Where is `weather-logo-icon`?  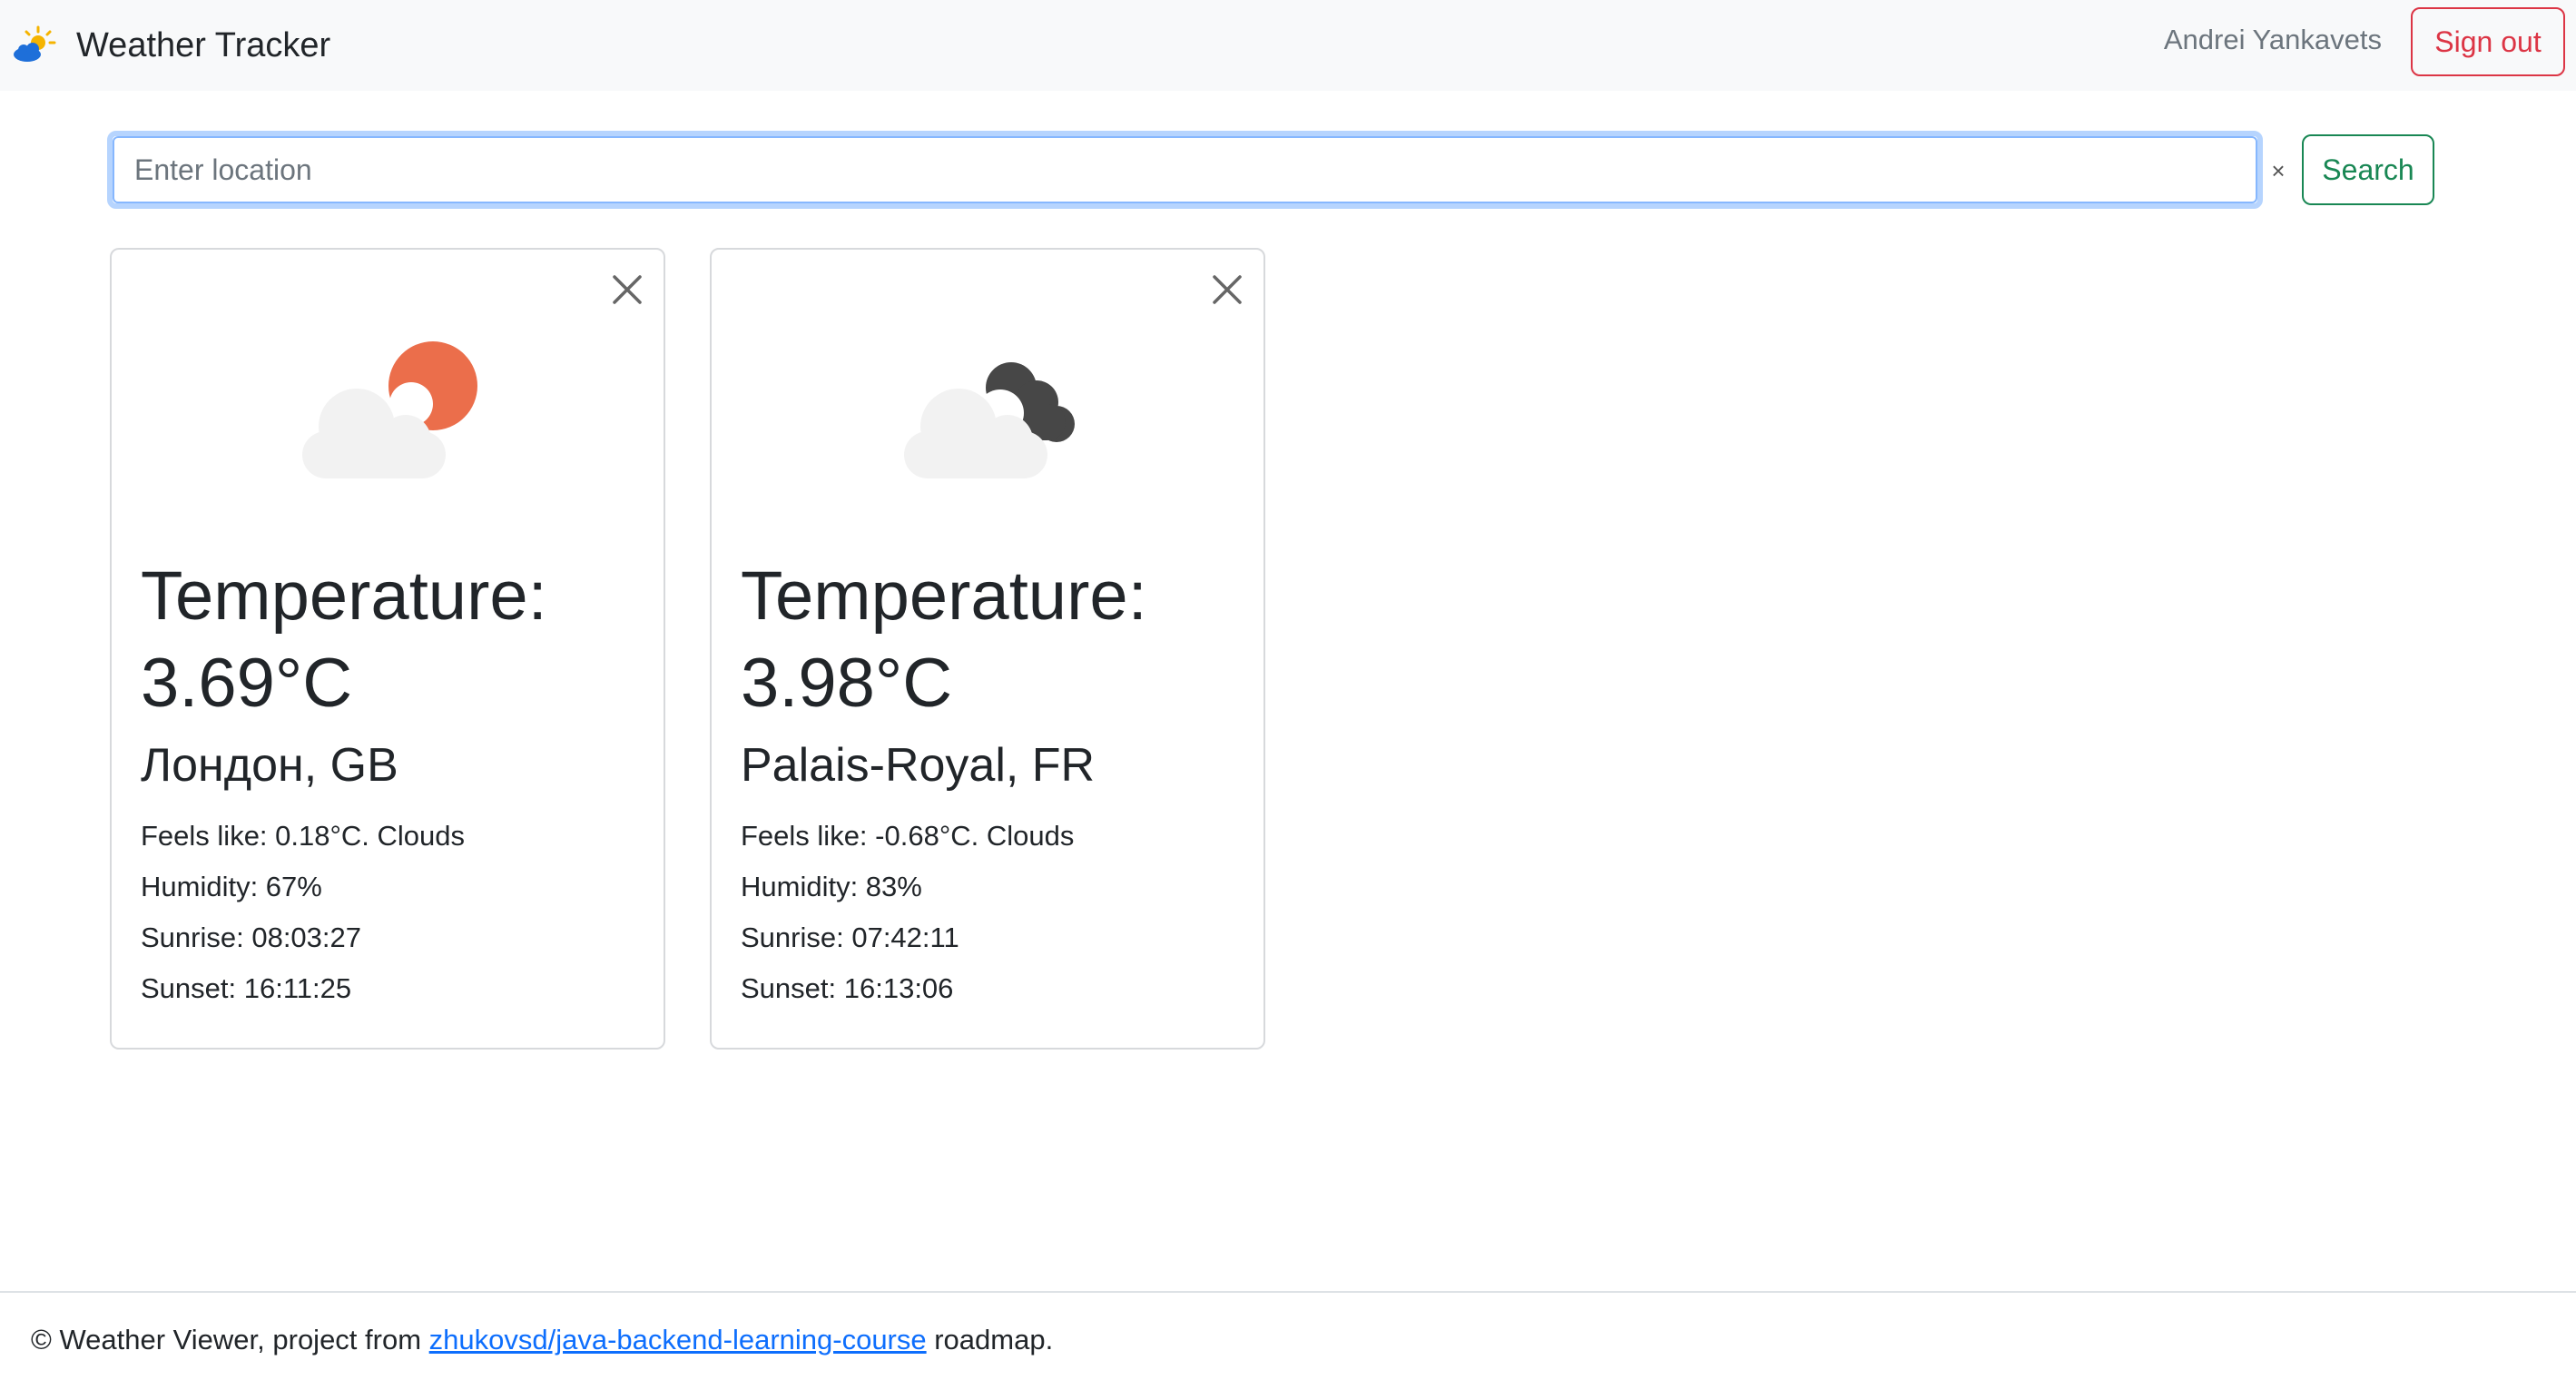 weather-logo-icon is located at coordinates (35, 43).